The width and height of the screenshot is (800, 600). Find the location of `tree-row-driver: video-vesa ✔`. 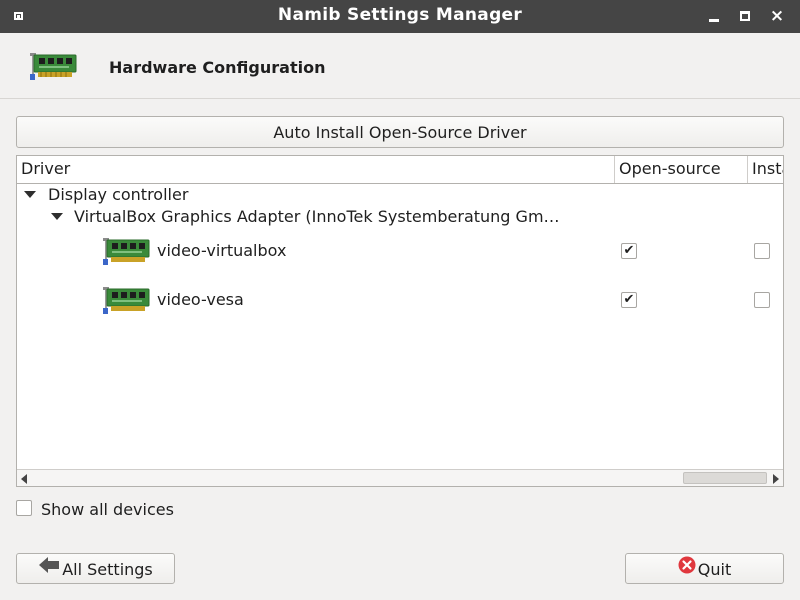

tree-row-driver: video-vesa ✔ is located at coordinates (400, 301).